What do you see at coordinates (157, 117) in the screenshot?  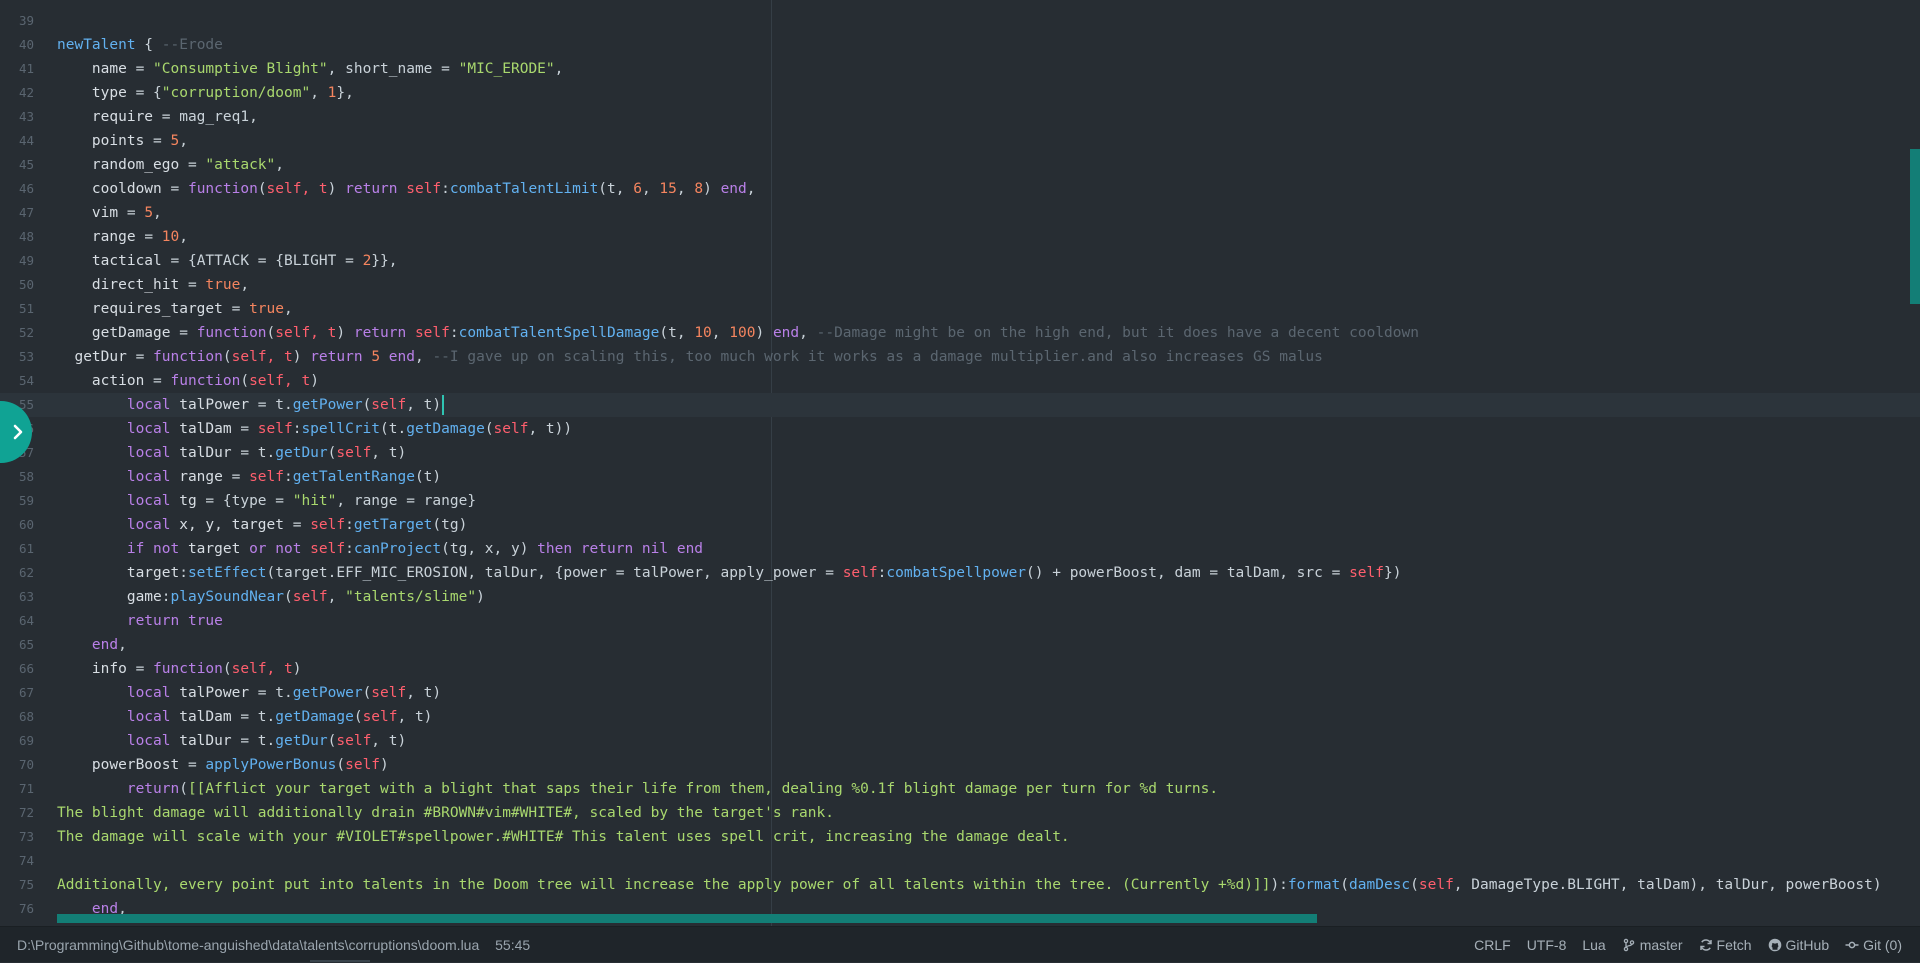 I see `code-text: require = mag_req1,` at bounding box center [157, 117].